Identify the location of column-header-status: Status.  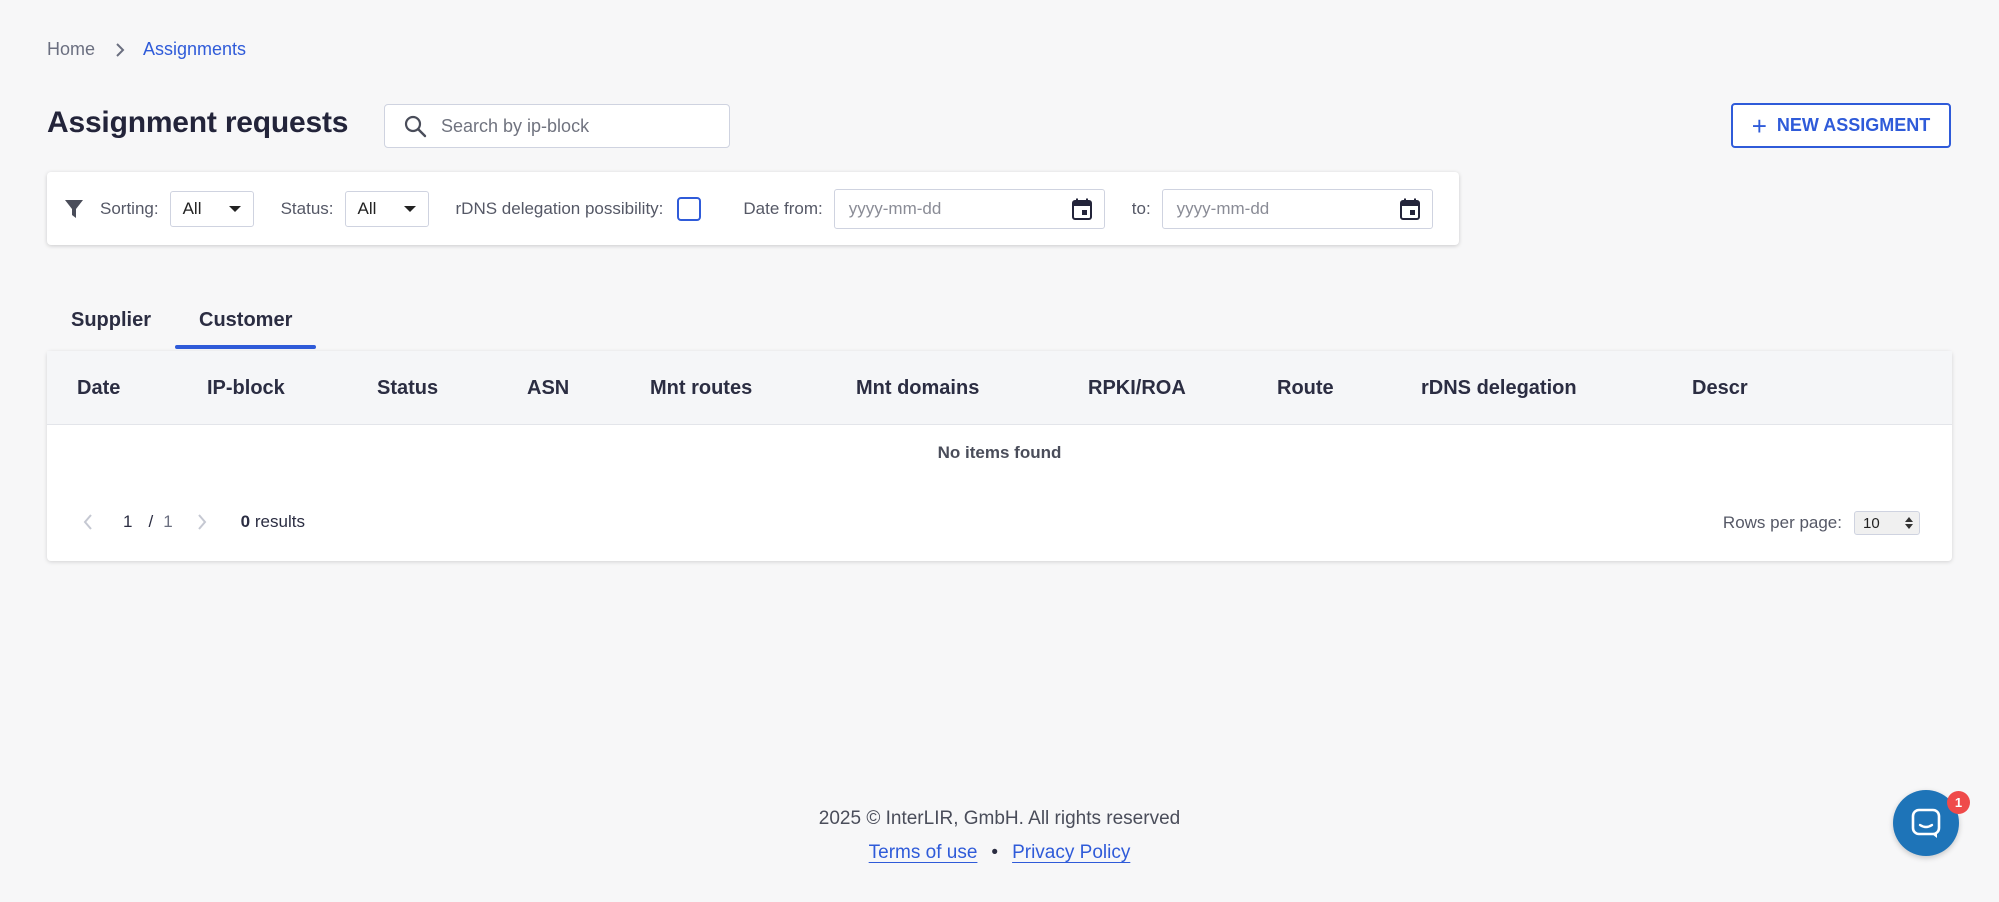
(407, 388).